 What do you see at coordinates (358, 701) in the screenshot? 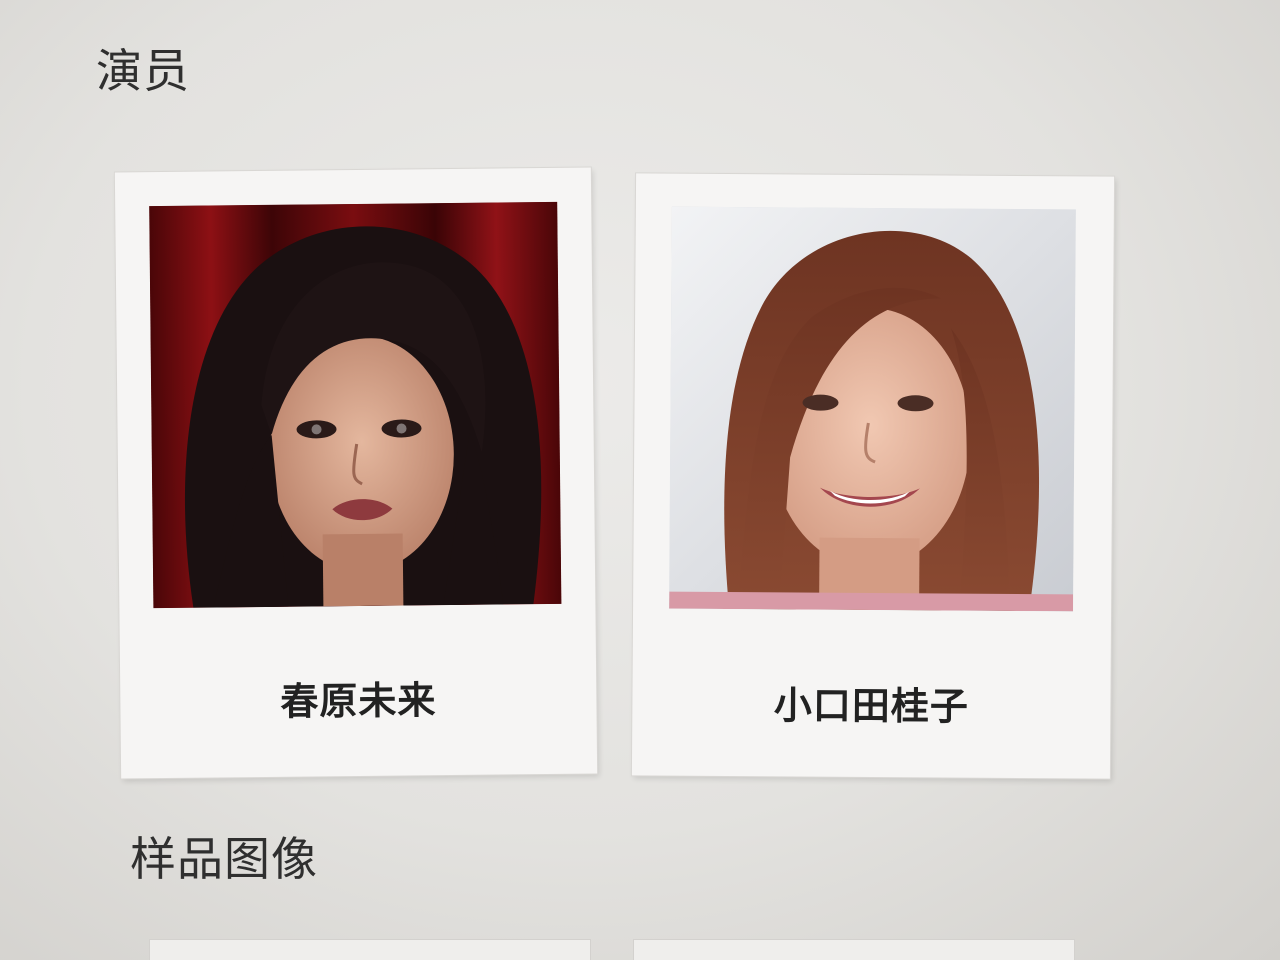
I see `actor-name: 春原未来` at bounding box center [358, 701].